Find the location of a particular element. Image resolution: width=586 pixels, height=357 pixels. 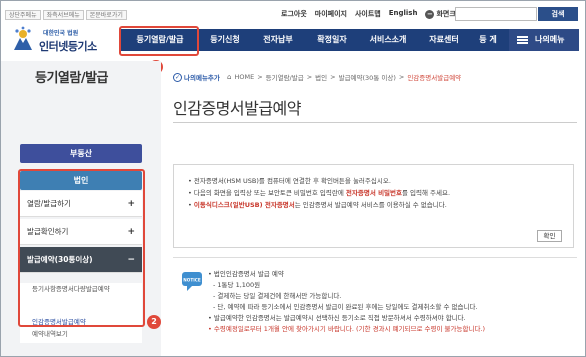

my-menu-label: 나의메뉴 is located at coordinates (550, 39).